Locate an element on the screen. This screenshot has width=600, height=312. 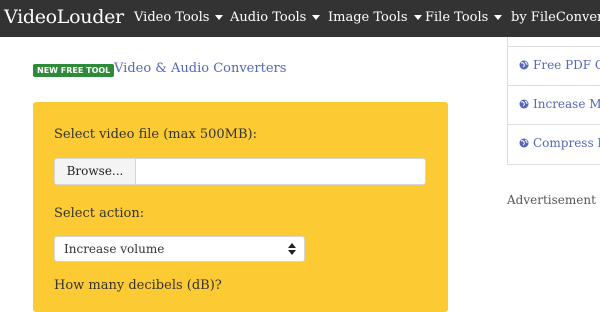
action-select: Increase volume is located at coordinates (179, 249).